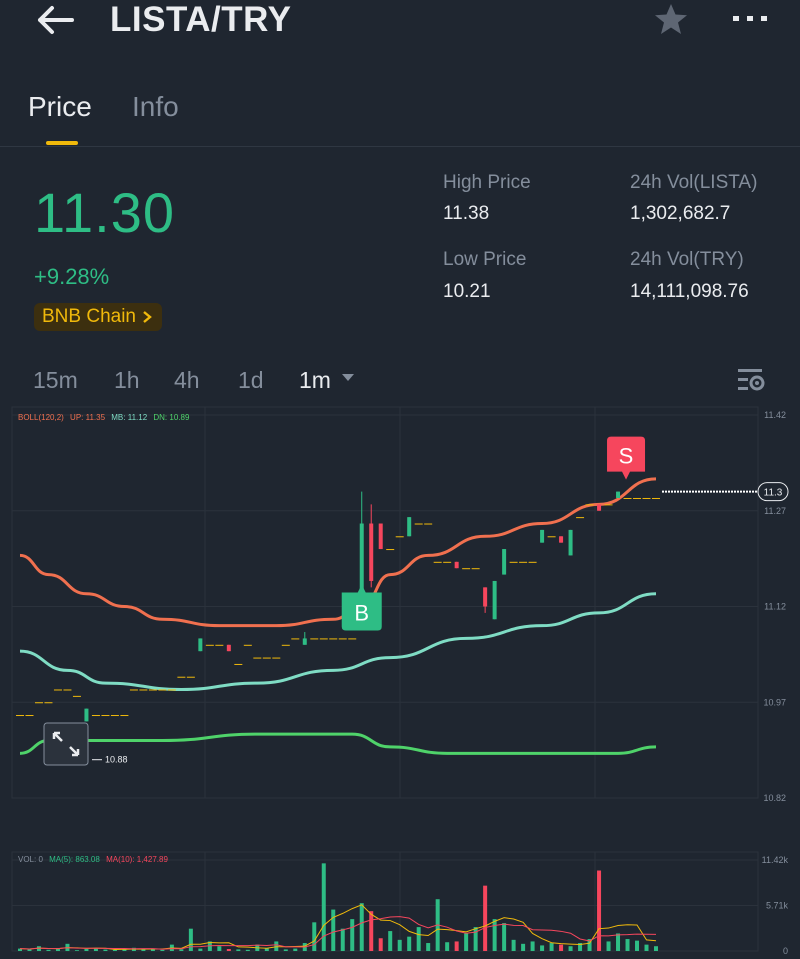 The height and width of the screenshot is (959, 800). What do you see at coordinates (251, 380) in the screenshot?
I see `interval-1d: 1d` at bounding box center [251, 380].